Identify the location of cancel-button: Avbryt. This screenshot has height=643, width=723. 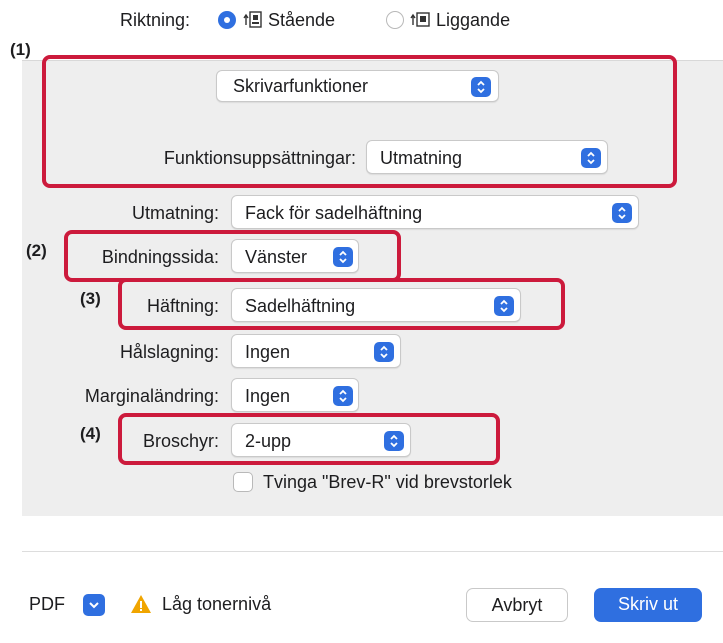
(517, 605).